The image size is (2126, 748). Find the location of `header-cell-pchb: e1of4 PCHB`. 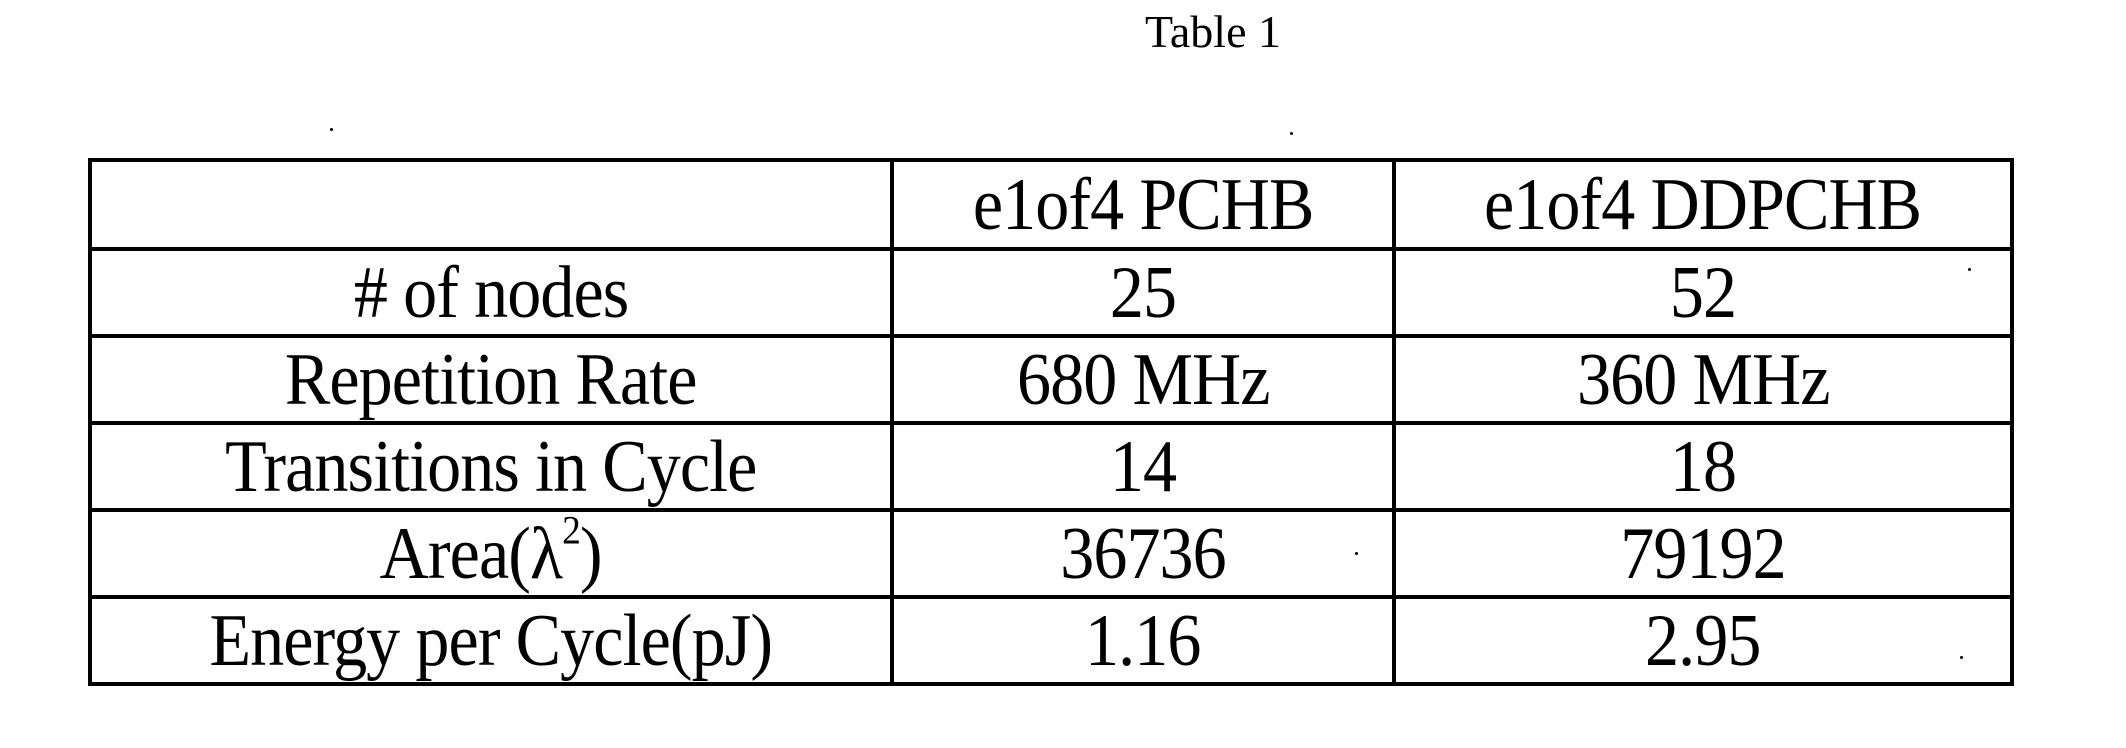

header-cell-pchb: e1of4 PCHB is located at coordinates (1143, 204).